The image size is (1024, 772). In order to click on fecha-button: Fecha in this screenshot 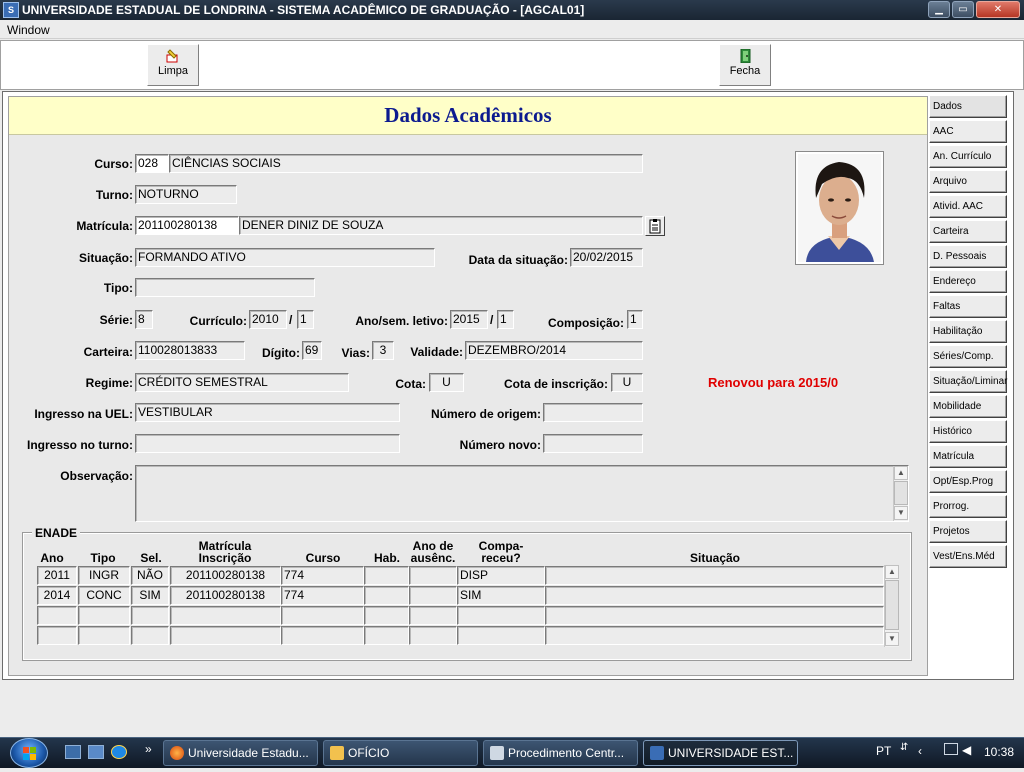, I will do `click(745, 65)`.